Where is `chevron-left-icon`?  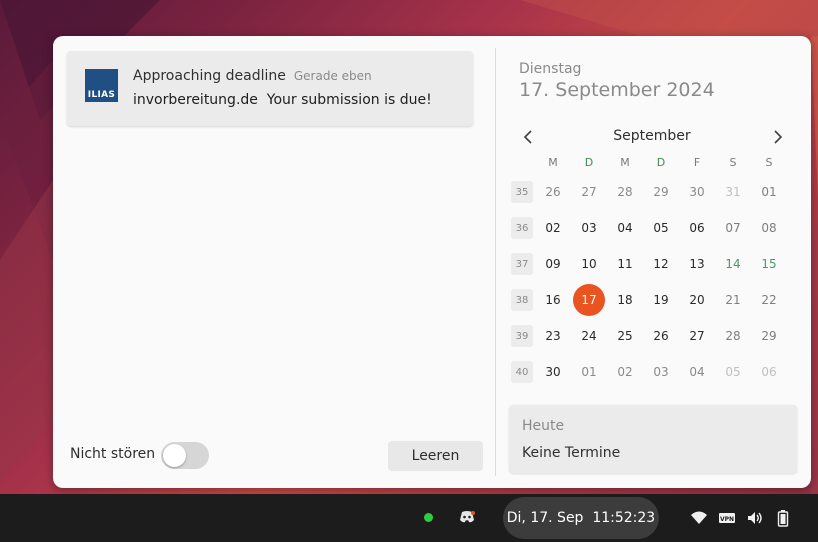
chevron-left-icon is located at coordinates (527, 137).